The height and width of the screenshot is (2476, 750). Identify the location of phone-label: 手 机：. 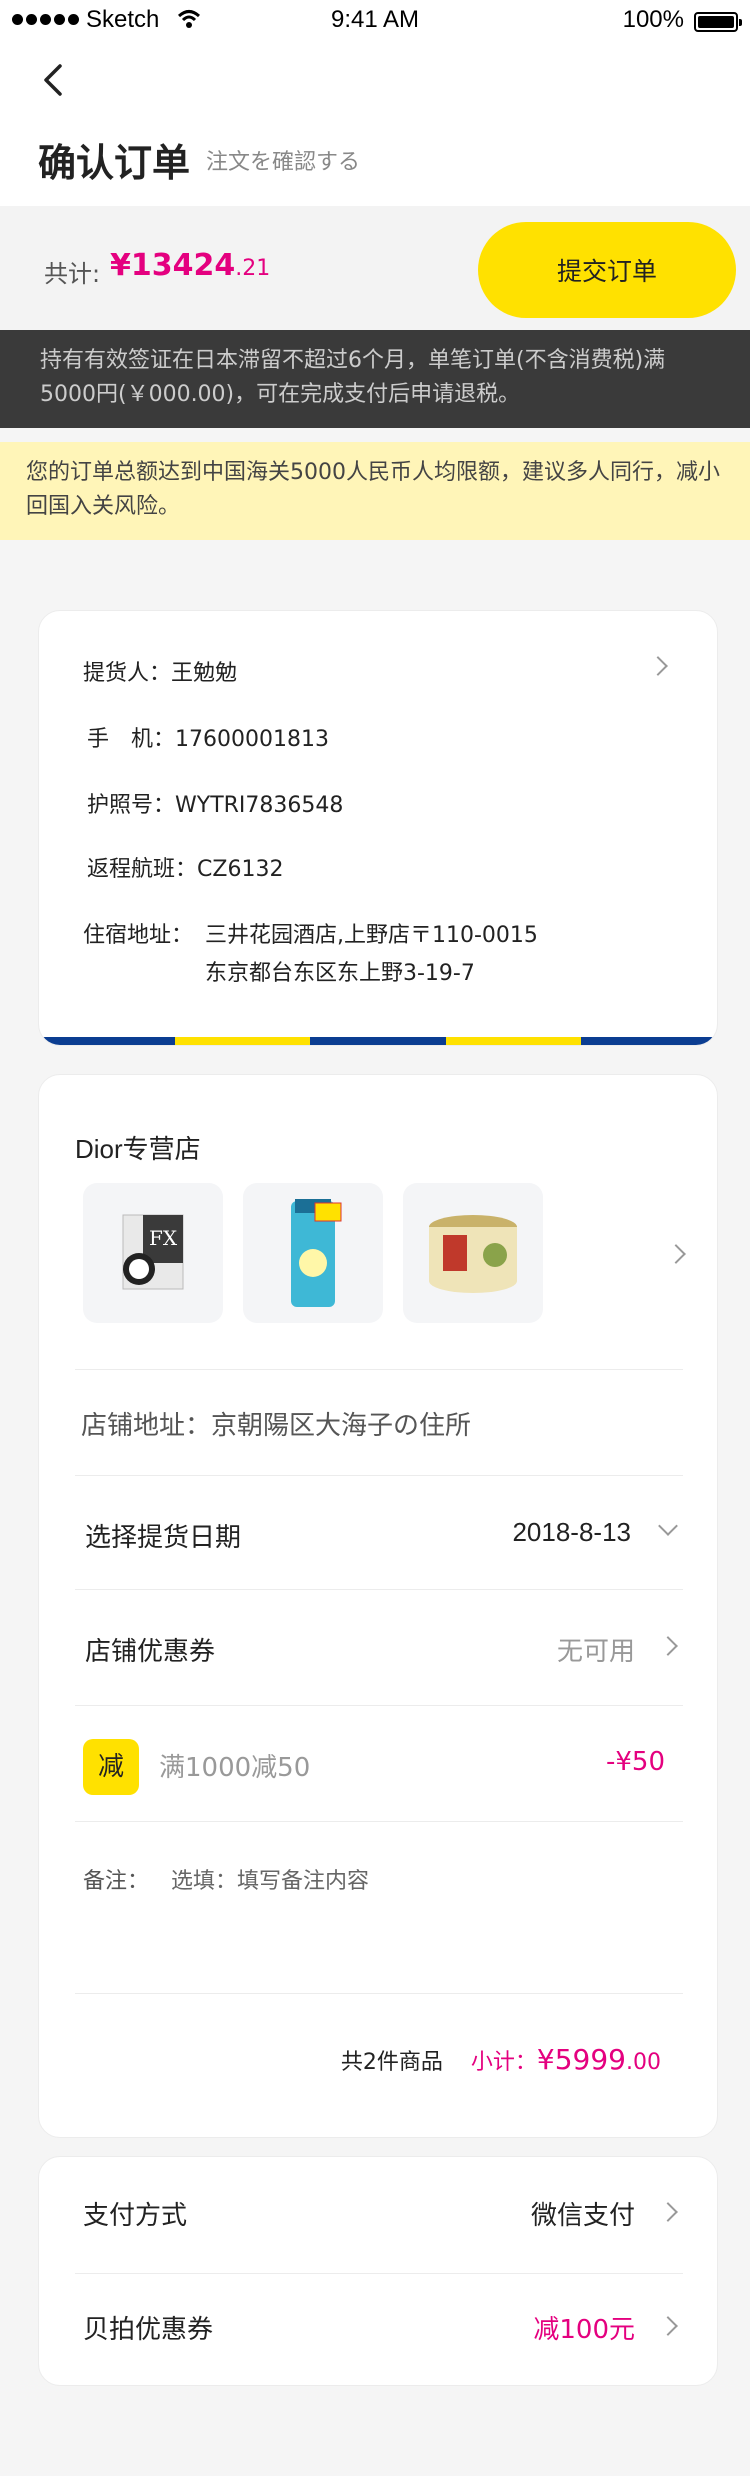
(131, 739).